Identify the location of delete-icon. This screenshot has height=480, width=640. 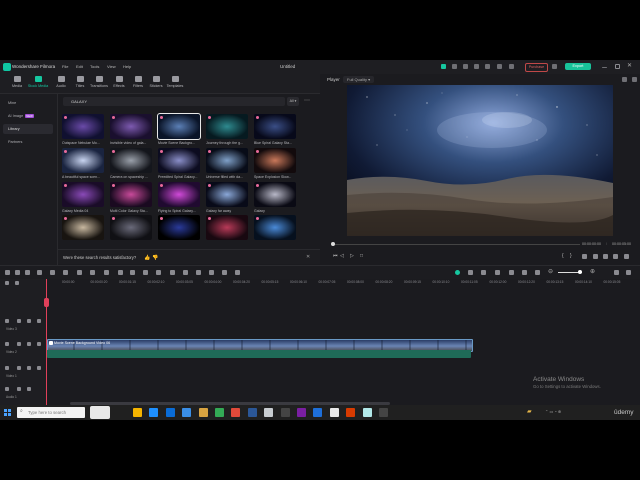
(52, 272).